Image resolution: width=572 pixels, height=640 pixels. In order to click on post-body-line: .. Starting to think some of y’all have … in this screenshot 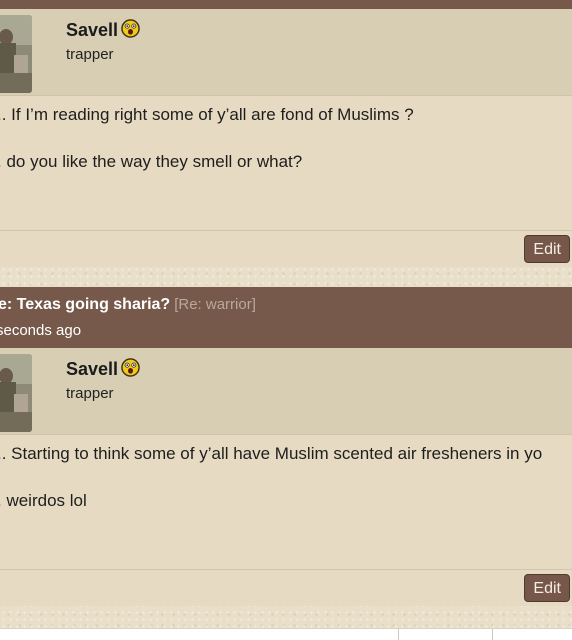, I will do `click(271, 453)`.